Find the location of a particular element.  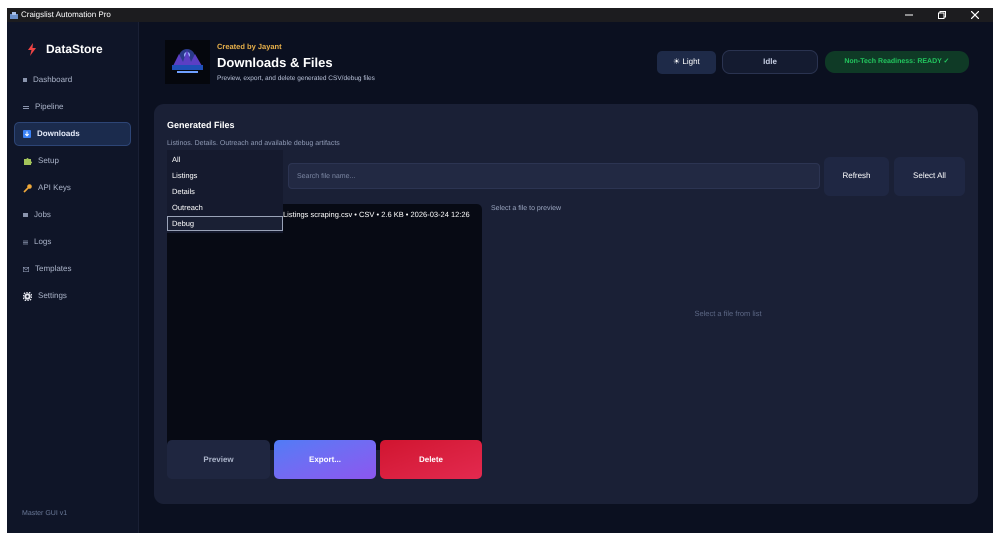

sidebar-item: Settings is located at coordinates (72, 296).